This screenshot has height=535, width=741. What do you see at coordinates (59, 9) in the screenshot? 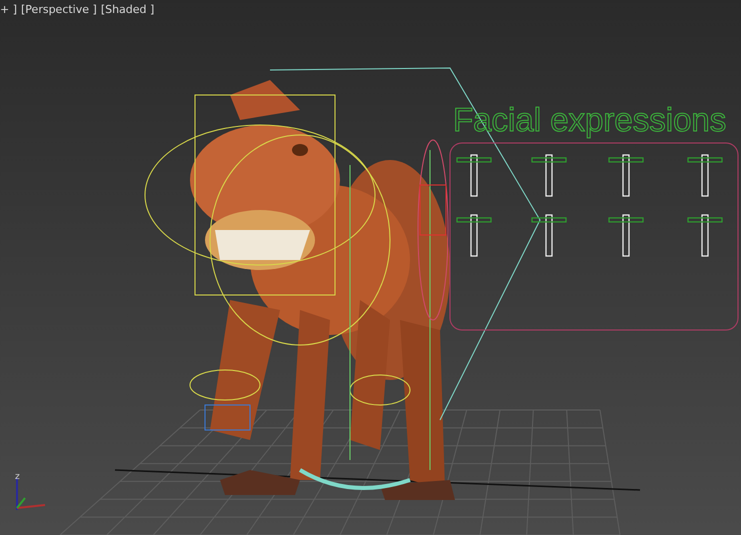
I see `viewport-menu-label: [Perspective ]` at bounding box center [59, 9].